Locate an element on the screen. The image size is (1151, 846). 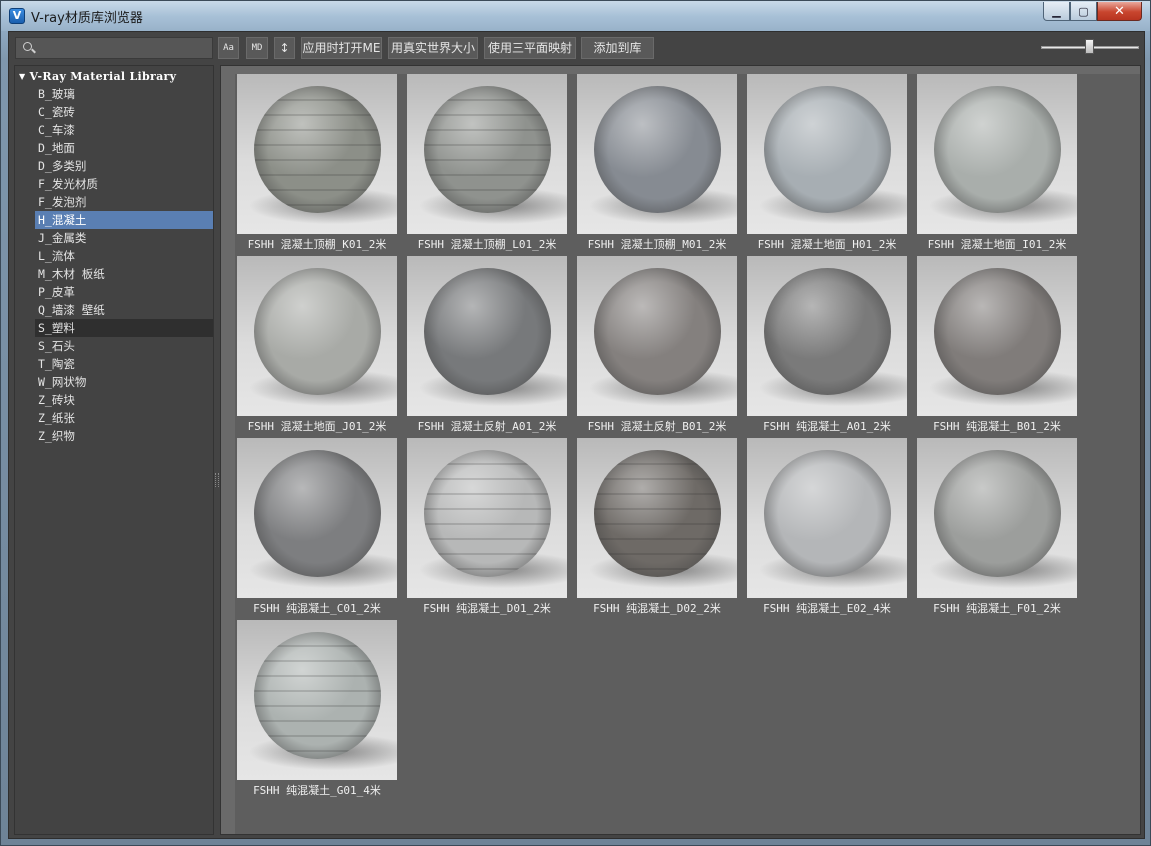
md-toggle-button: MD is located at coordinates (257, 48).